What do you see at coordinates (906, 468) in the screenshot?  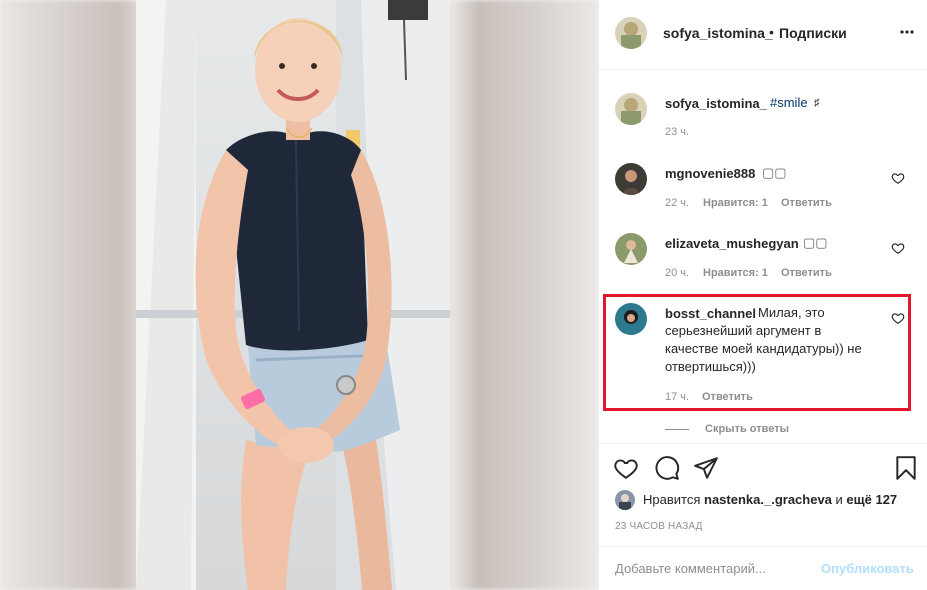 I see `bookmark-save-icon` at bounding box center [906, 468].